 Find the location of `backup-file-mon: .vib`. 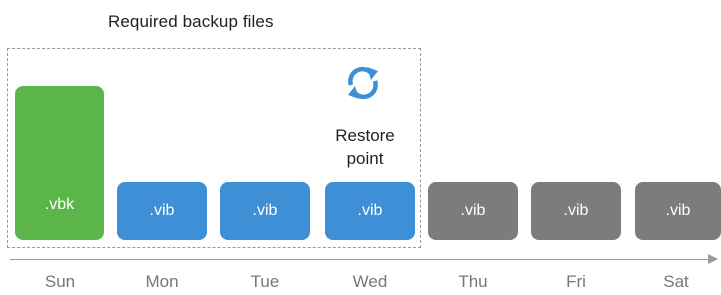

backup-file-mon: .vib is located at coordinates (162, 211).